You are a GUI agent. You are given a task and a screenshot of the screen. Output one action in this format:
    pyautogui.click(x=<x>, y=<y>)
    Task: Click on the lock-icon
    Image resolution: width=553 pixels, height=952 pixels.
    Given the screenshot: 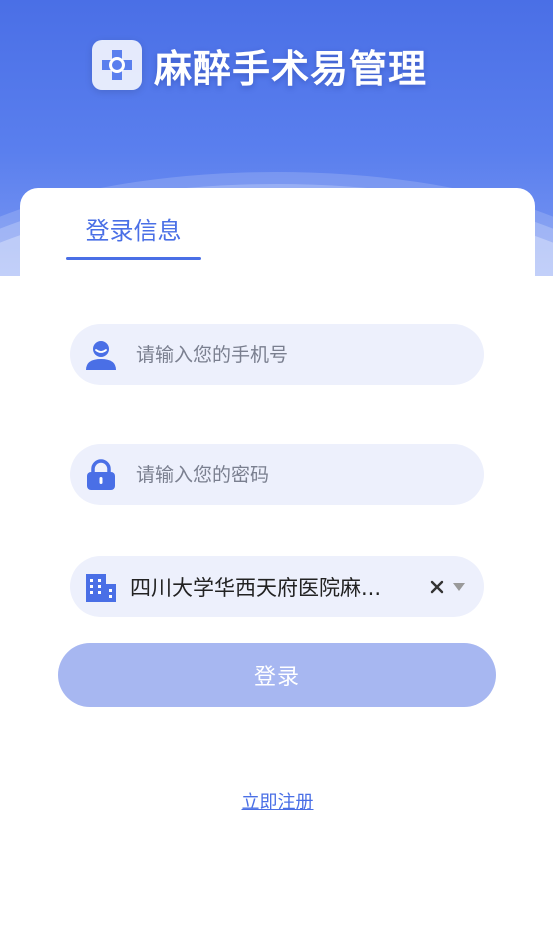 What is the action you would take?
    pyautogui.click(x=101, y=475)
    